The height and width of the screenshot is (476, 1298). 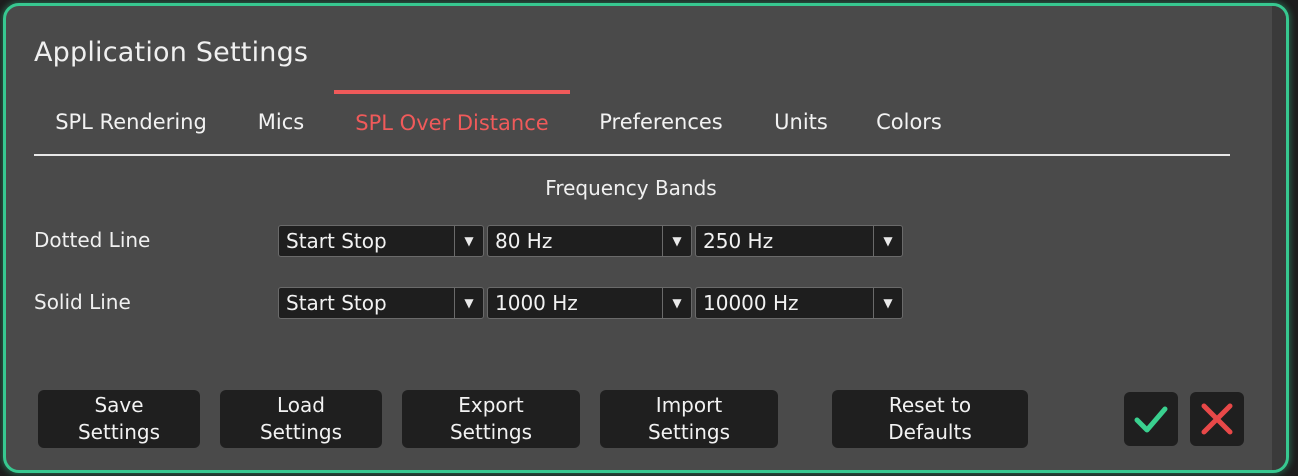 What do you see at coordinates (589, 241) in the screenshot?
I see `dotted-line-start-select: 80 Hz ▼` at bounding box center [589, 241].